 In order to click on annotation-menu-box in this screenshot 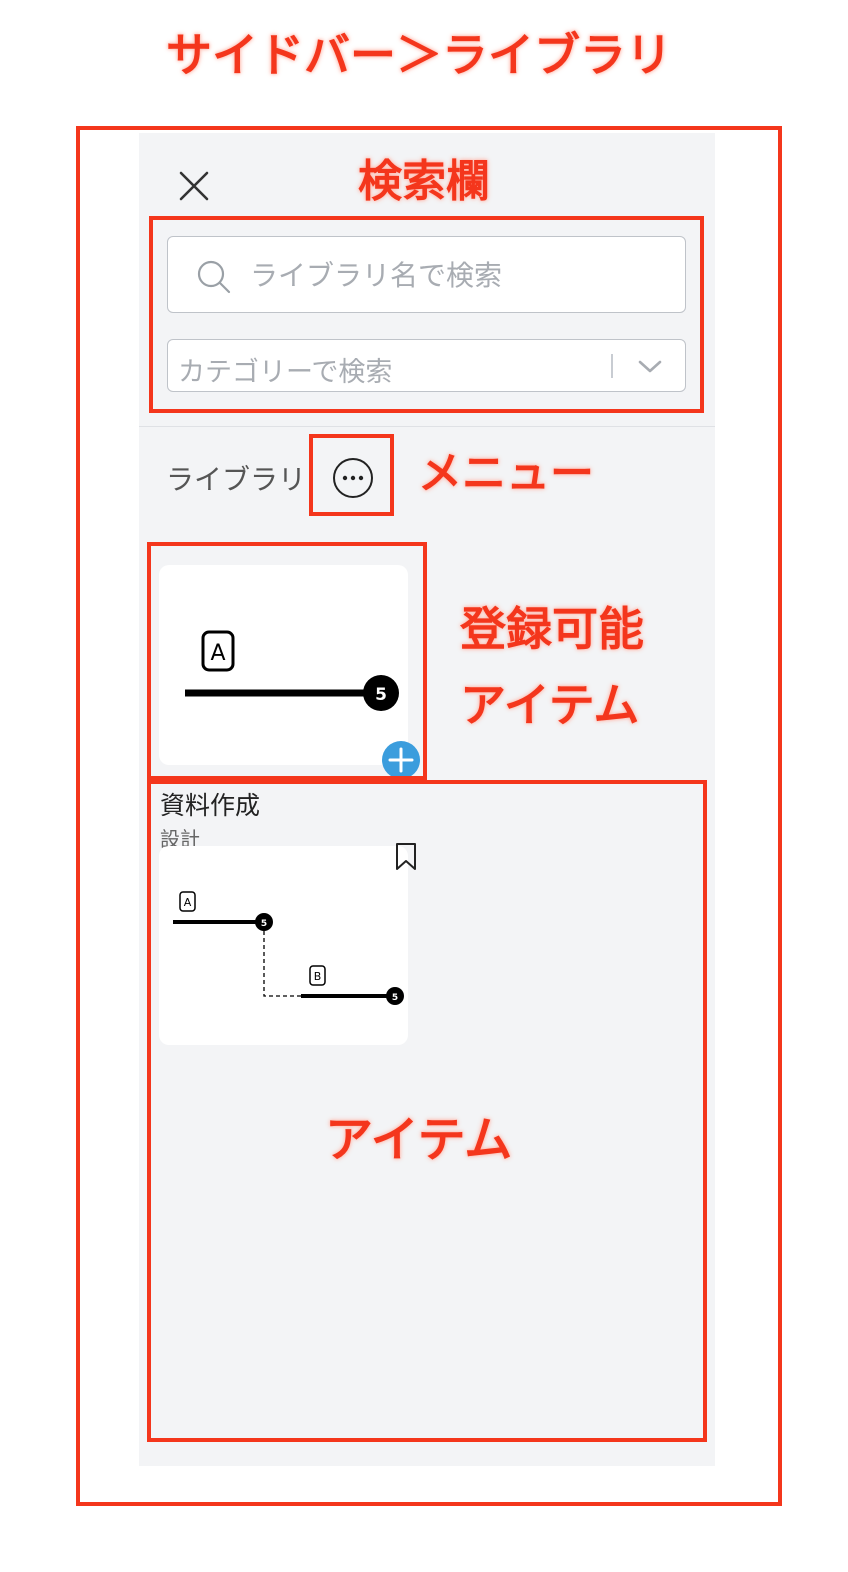, I will do `click(351, 475)`.